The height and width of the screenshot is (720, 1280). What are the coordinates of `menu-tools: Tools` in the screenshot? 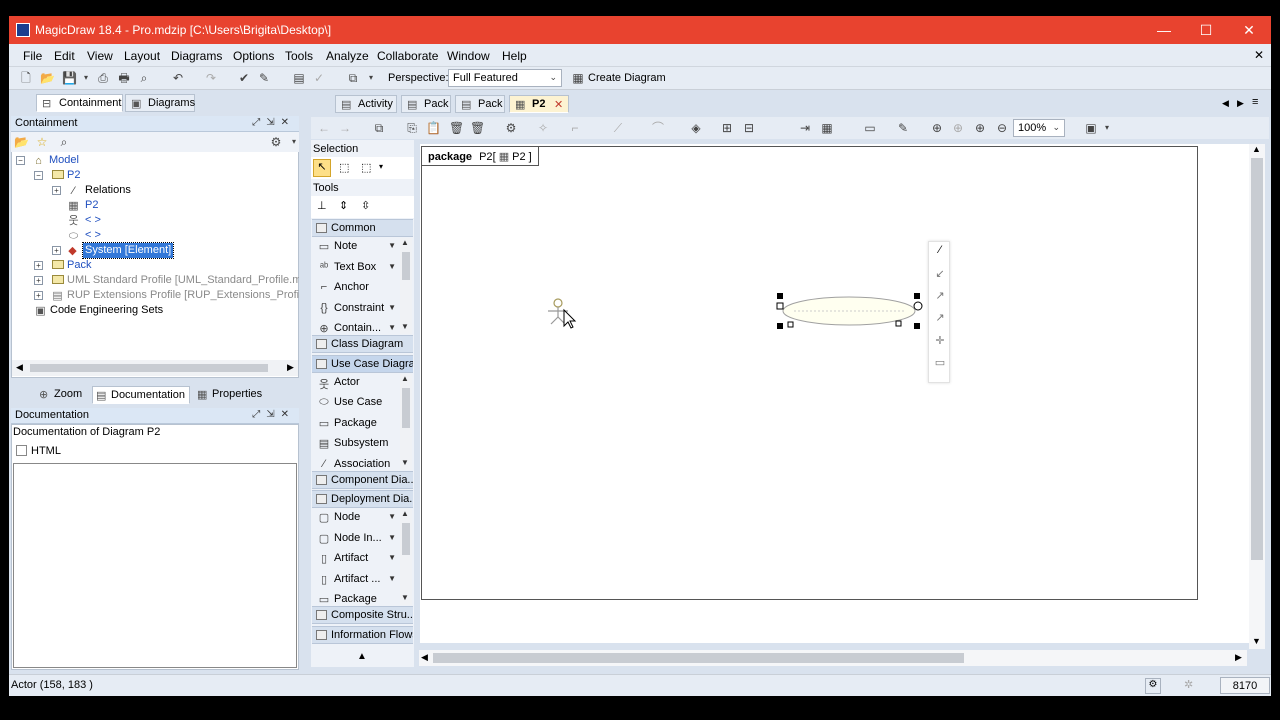 It's located at (299, 56).